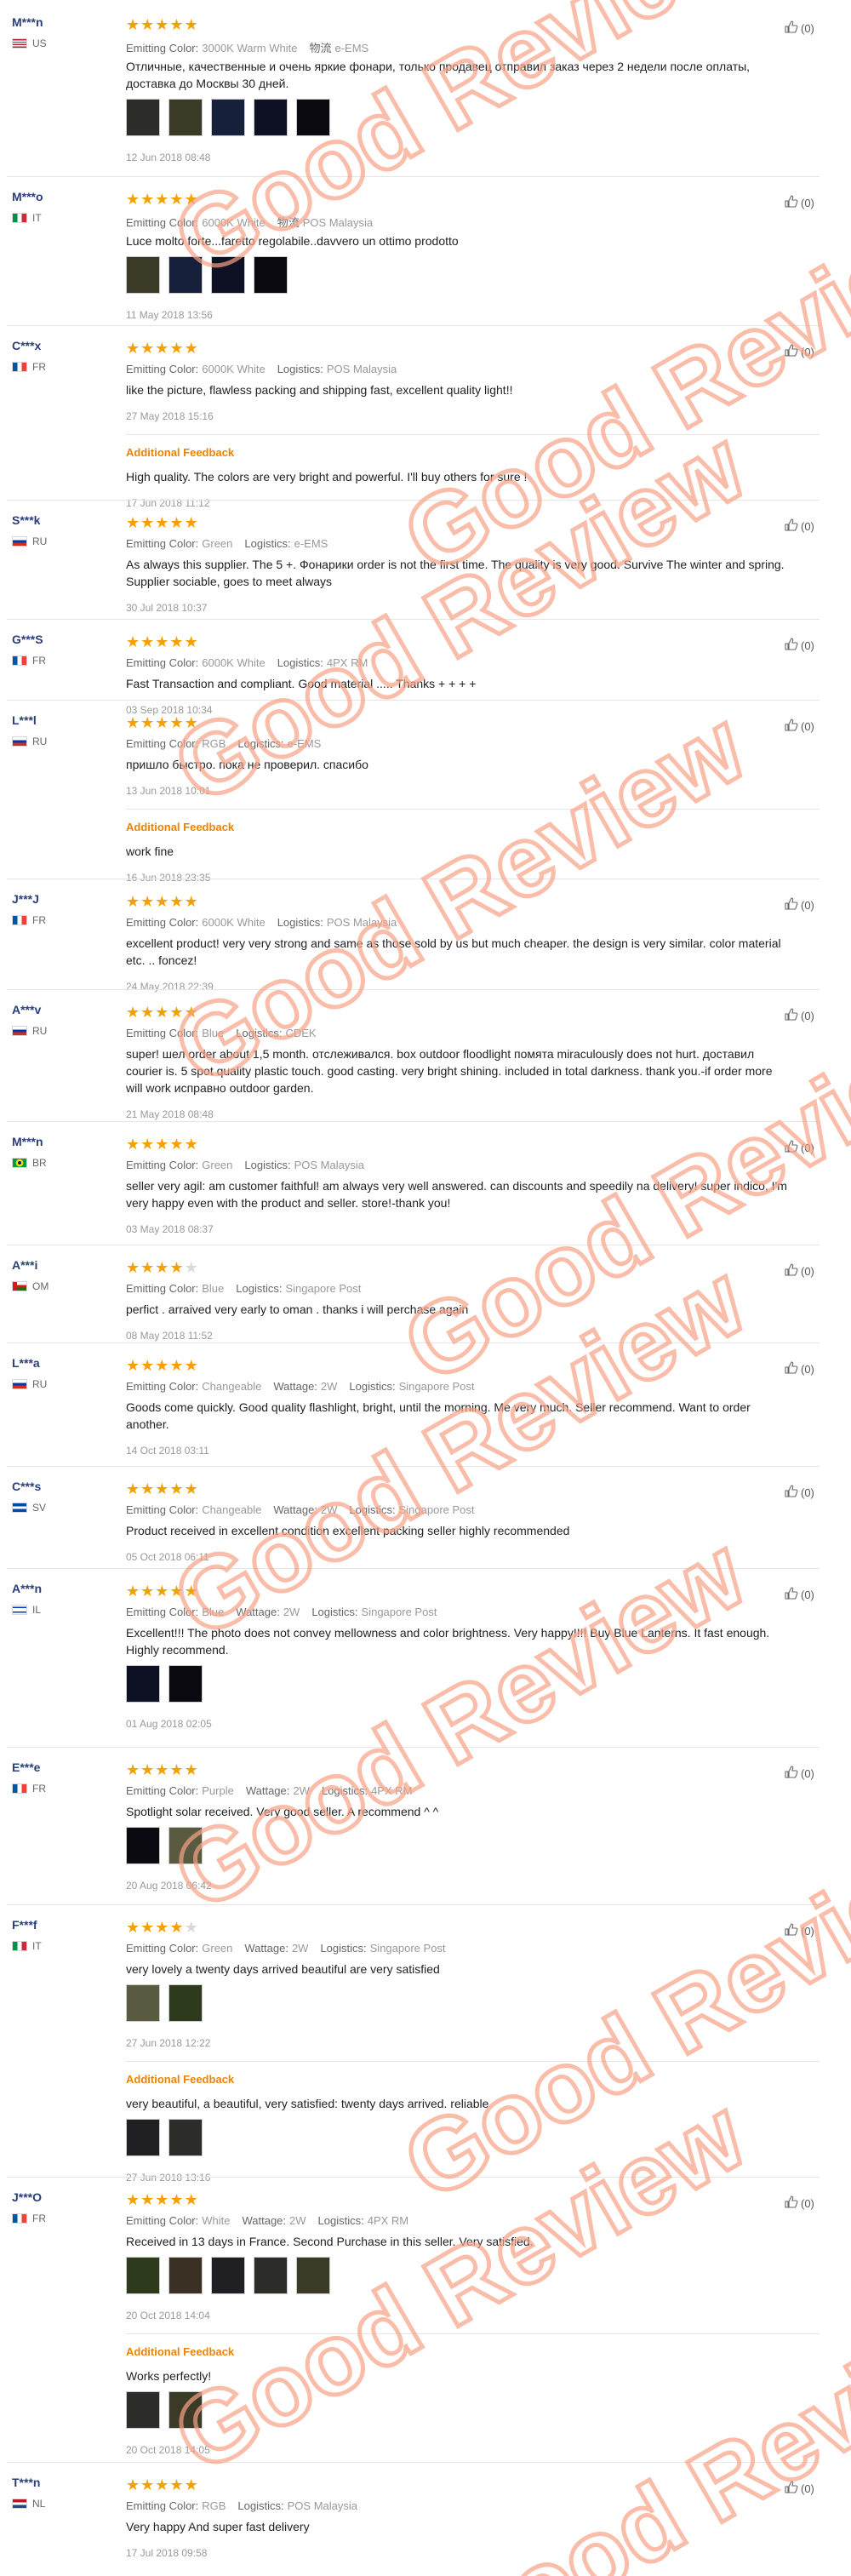 This screenshot has width=851, height=2576. Describe the element at coordinates (234, 663) in the screenshot. I see `attribute-value: 6000K White` at that location.